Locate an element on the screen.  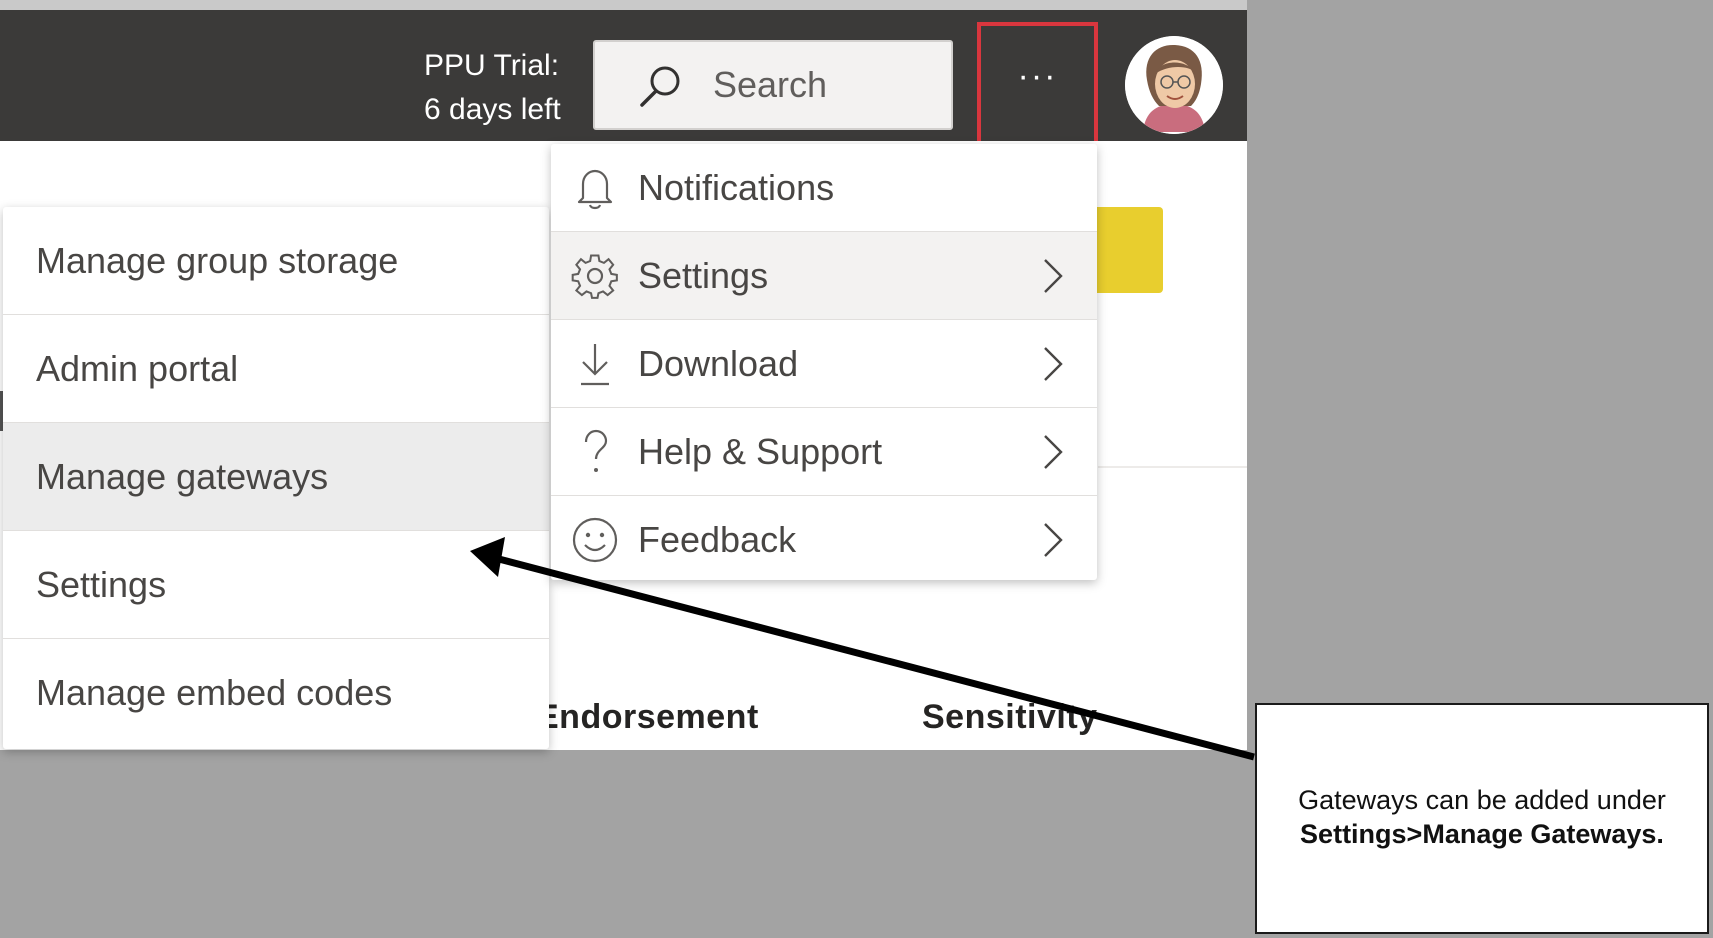
callout-text-line1: Gateways can be added under is located at coordinates (1482, 800).